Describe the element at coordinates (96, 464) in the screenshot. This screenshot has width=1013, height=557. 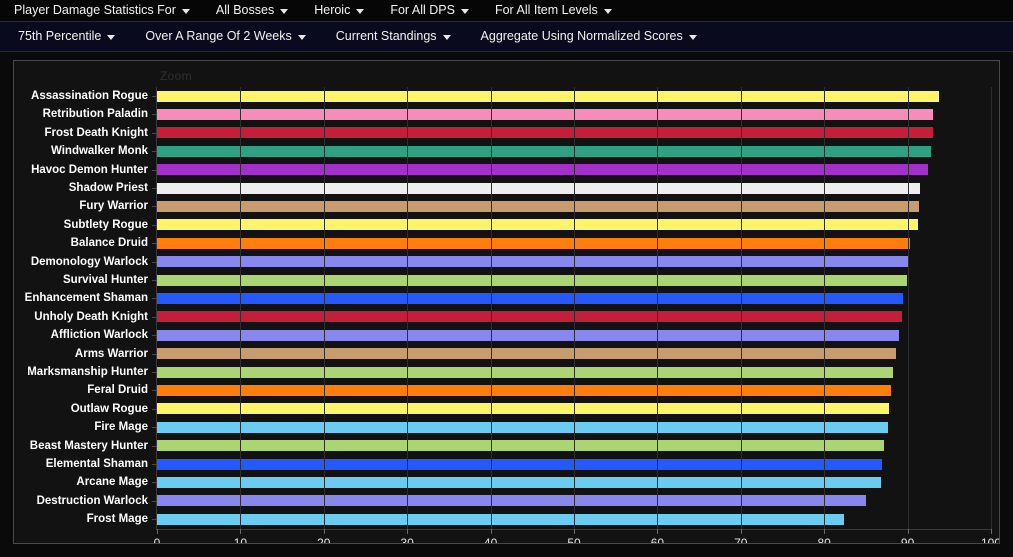
I see `bar-category-label: Elemental Shaman` at that location.